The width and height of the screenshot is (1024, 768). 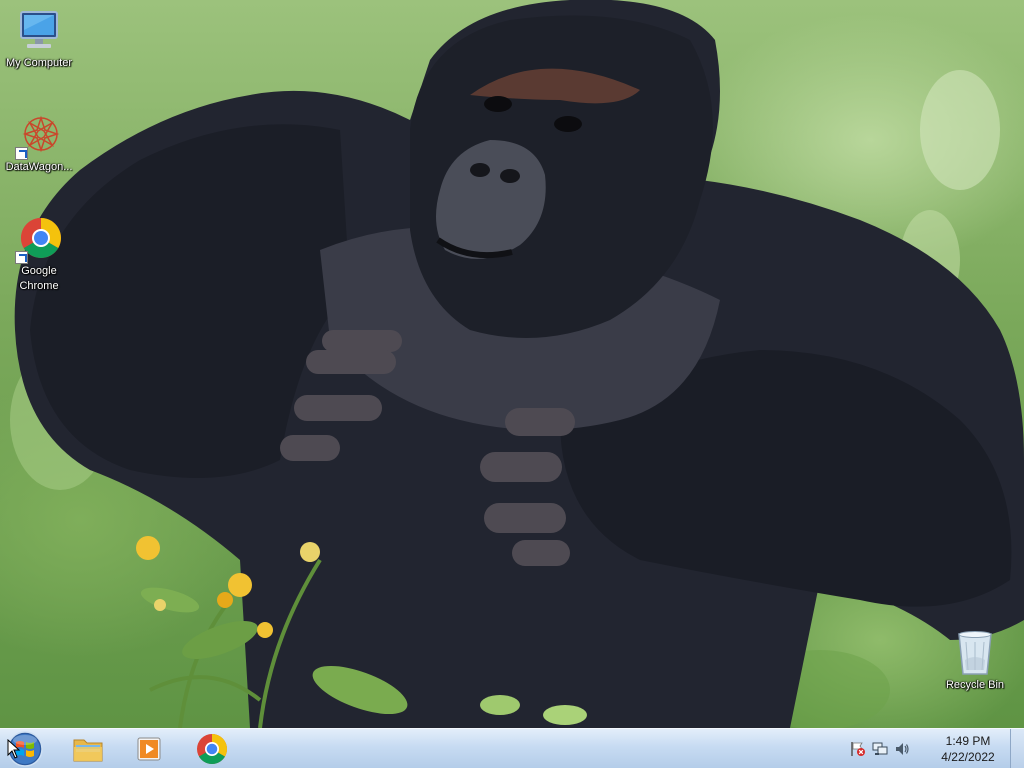 I want to click on file-explorer-icon, so click(x=88, y=750).